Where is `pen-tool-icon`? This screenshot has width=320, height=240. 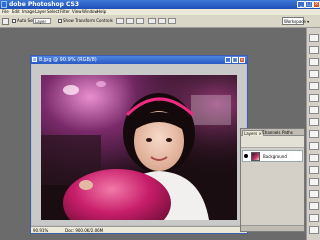 pen-tool-icon is located at coordinates (314, 194).